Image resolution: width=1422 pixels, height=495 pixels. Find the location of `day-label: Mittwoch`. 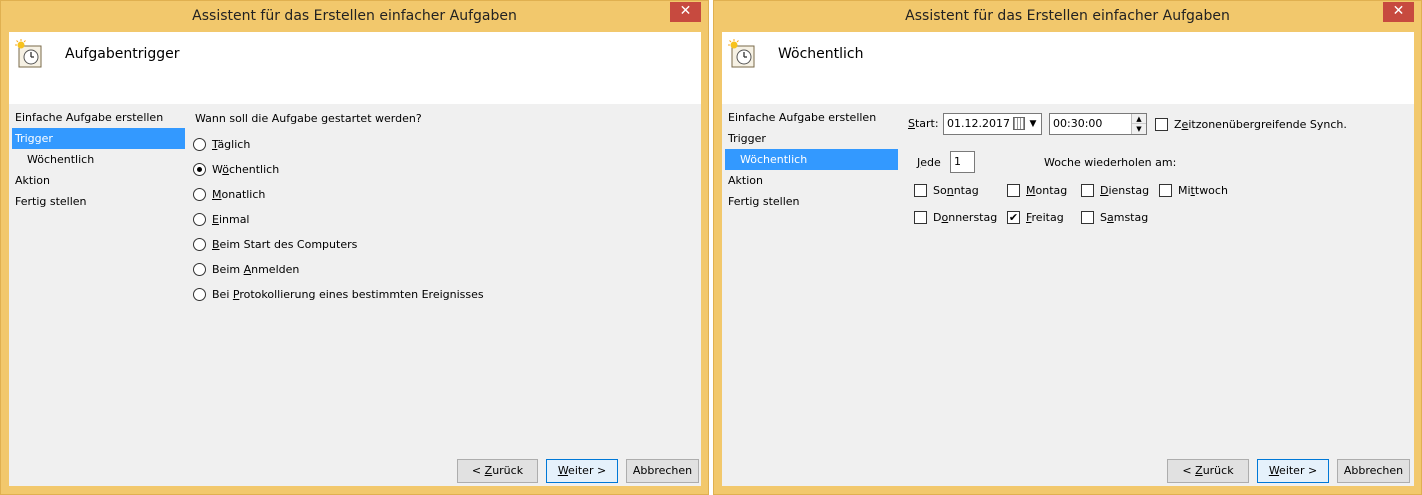

day-label: Mittwoch is located at coordinates (1203, 190).